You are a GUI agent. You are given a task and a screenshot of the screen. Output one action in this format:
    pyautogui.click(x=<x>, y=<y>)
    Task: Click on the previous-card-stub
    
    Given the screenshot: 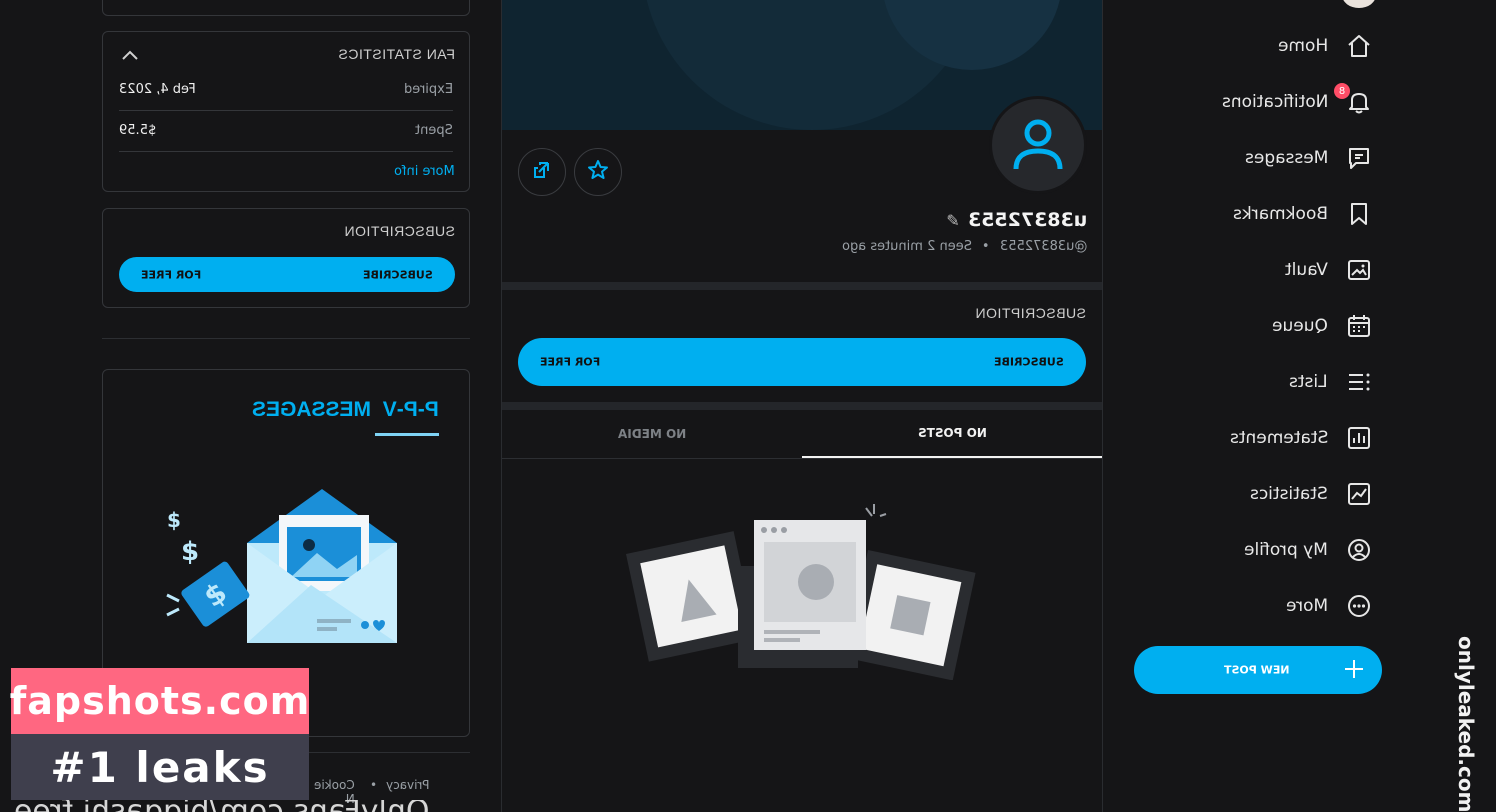 What is the action you would take?
    pyautogui.click(x=286, y=8)
    